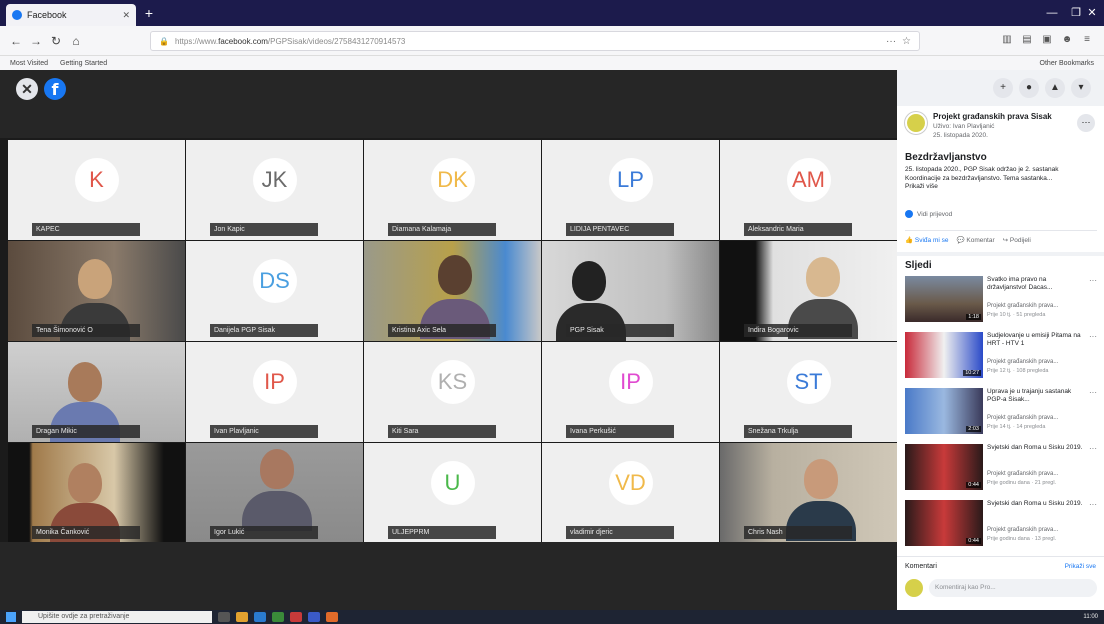 This screenshot has width=1104, height=624. I want to click on participant-tile: DS Danijela PGP Sisak, so click(274, 291).